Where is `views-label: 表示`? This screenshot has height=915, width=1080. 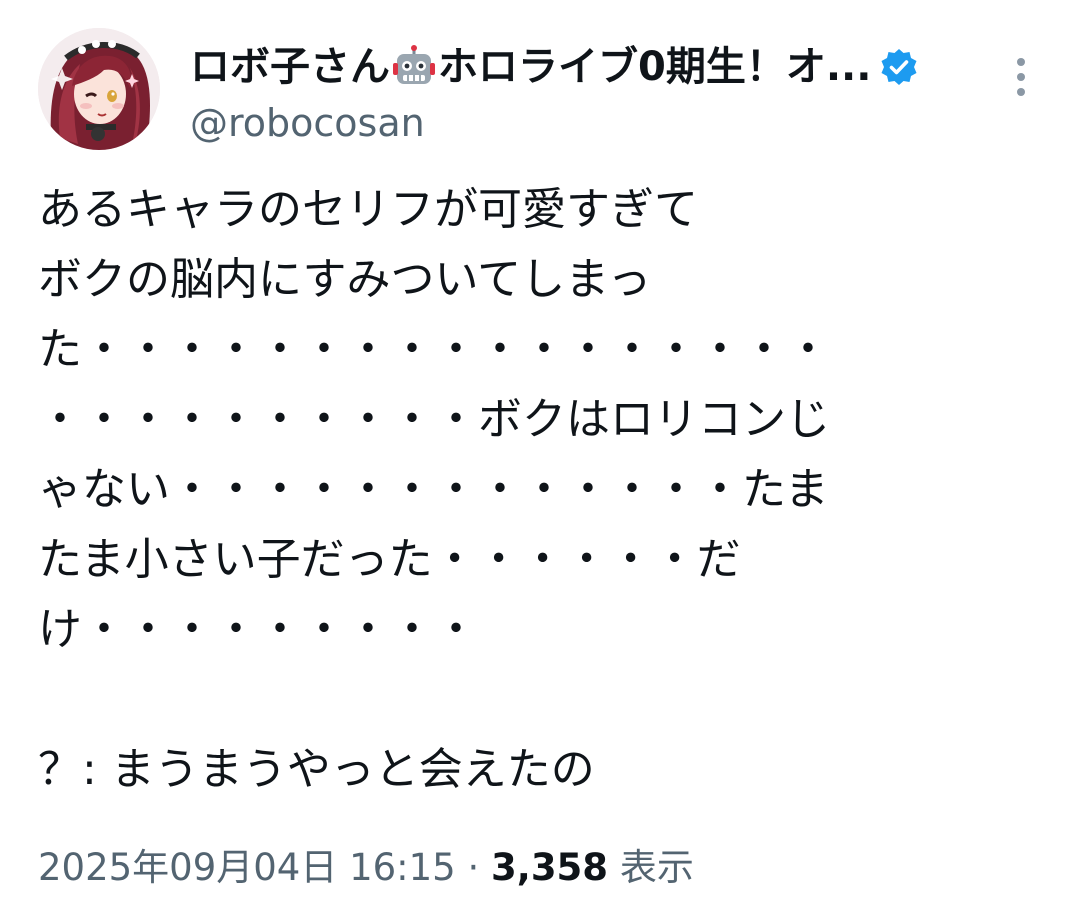
views-label: 表示 is located at coordinates (656, 867).